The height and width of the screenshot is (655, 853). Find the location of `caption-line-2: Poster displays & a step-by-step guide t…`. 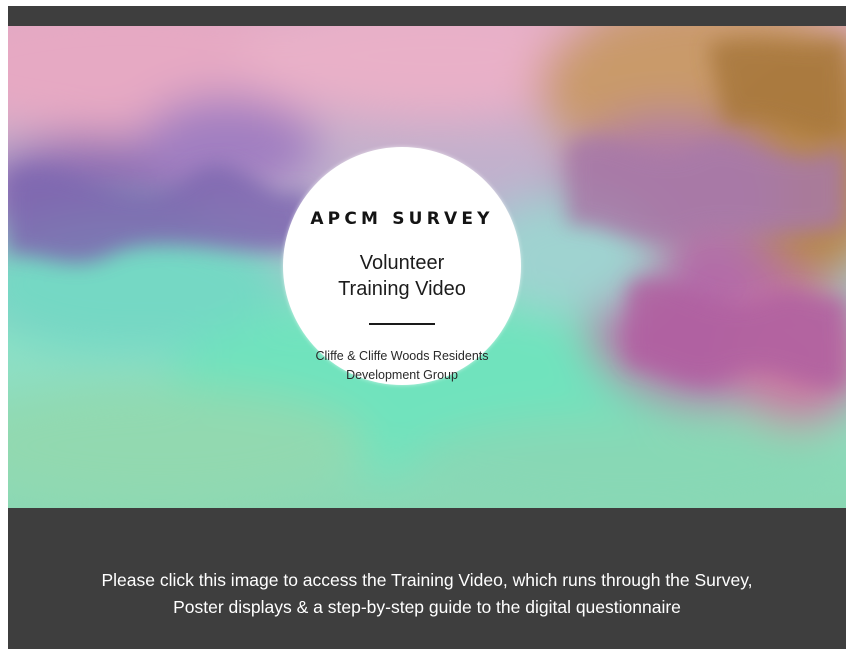

caption-line-2: Poster displays & a step-by-step guide t… is located at coordinates (427, 607).